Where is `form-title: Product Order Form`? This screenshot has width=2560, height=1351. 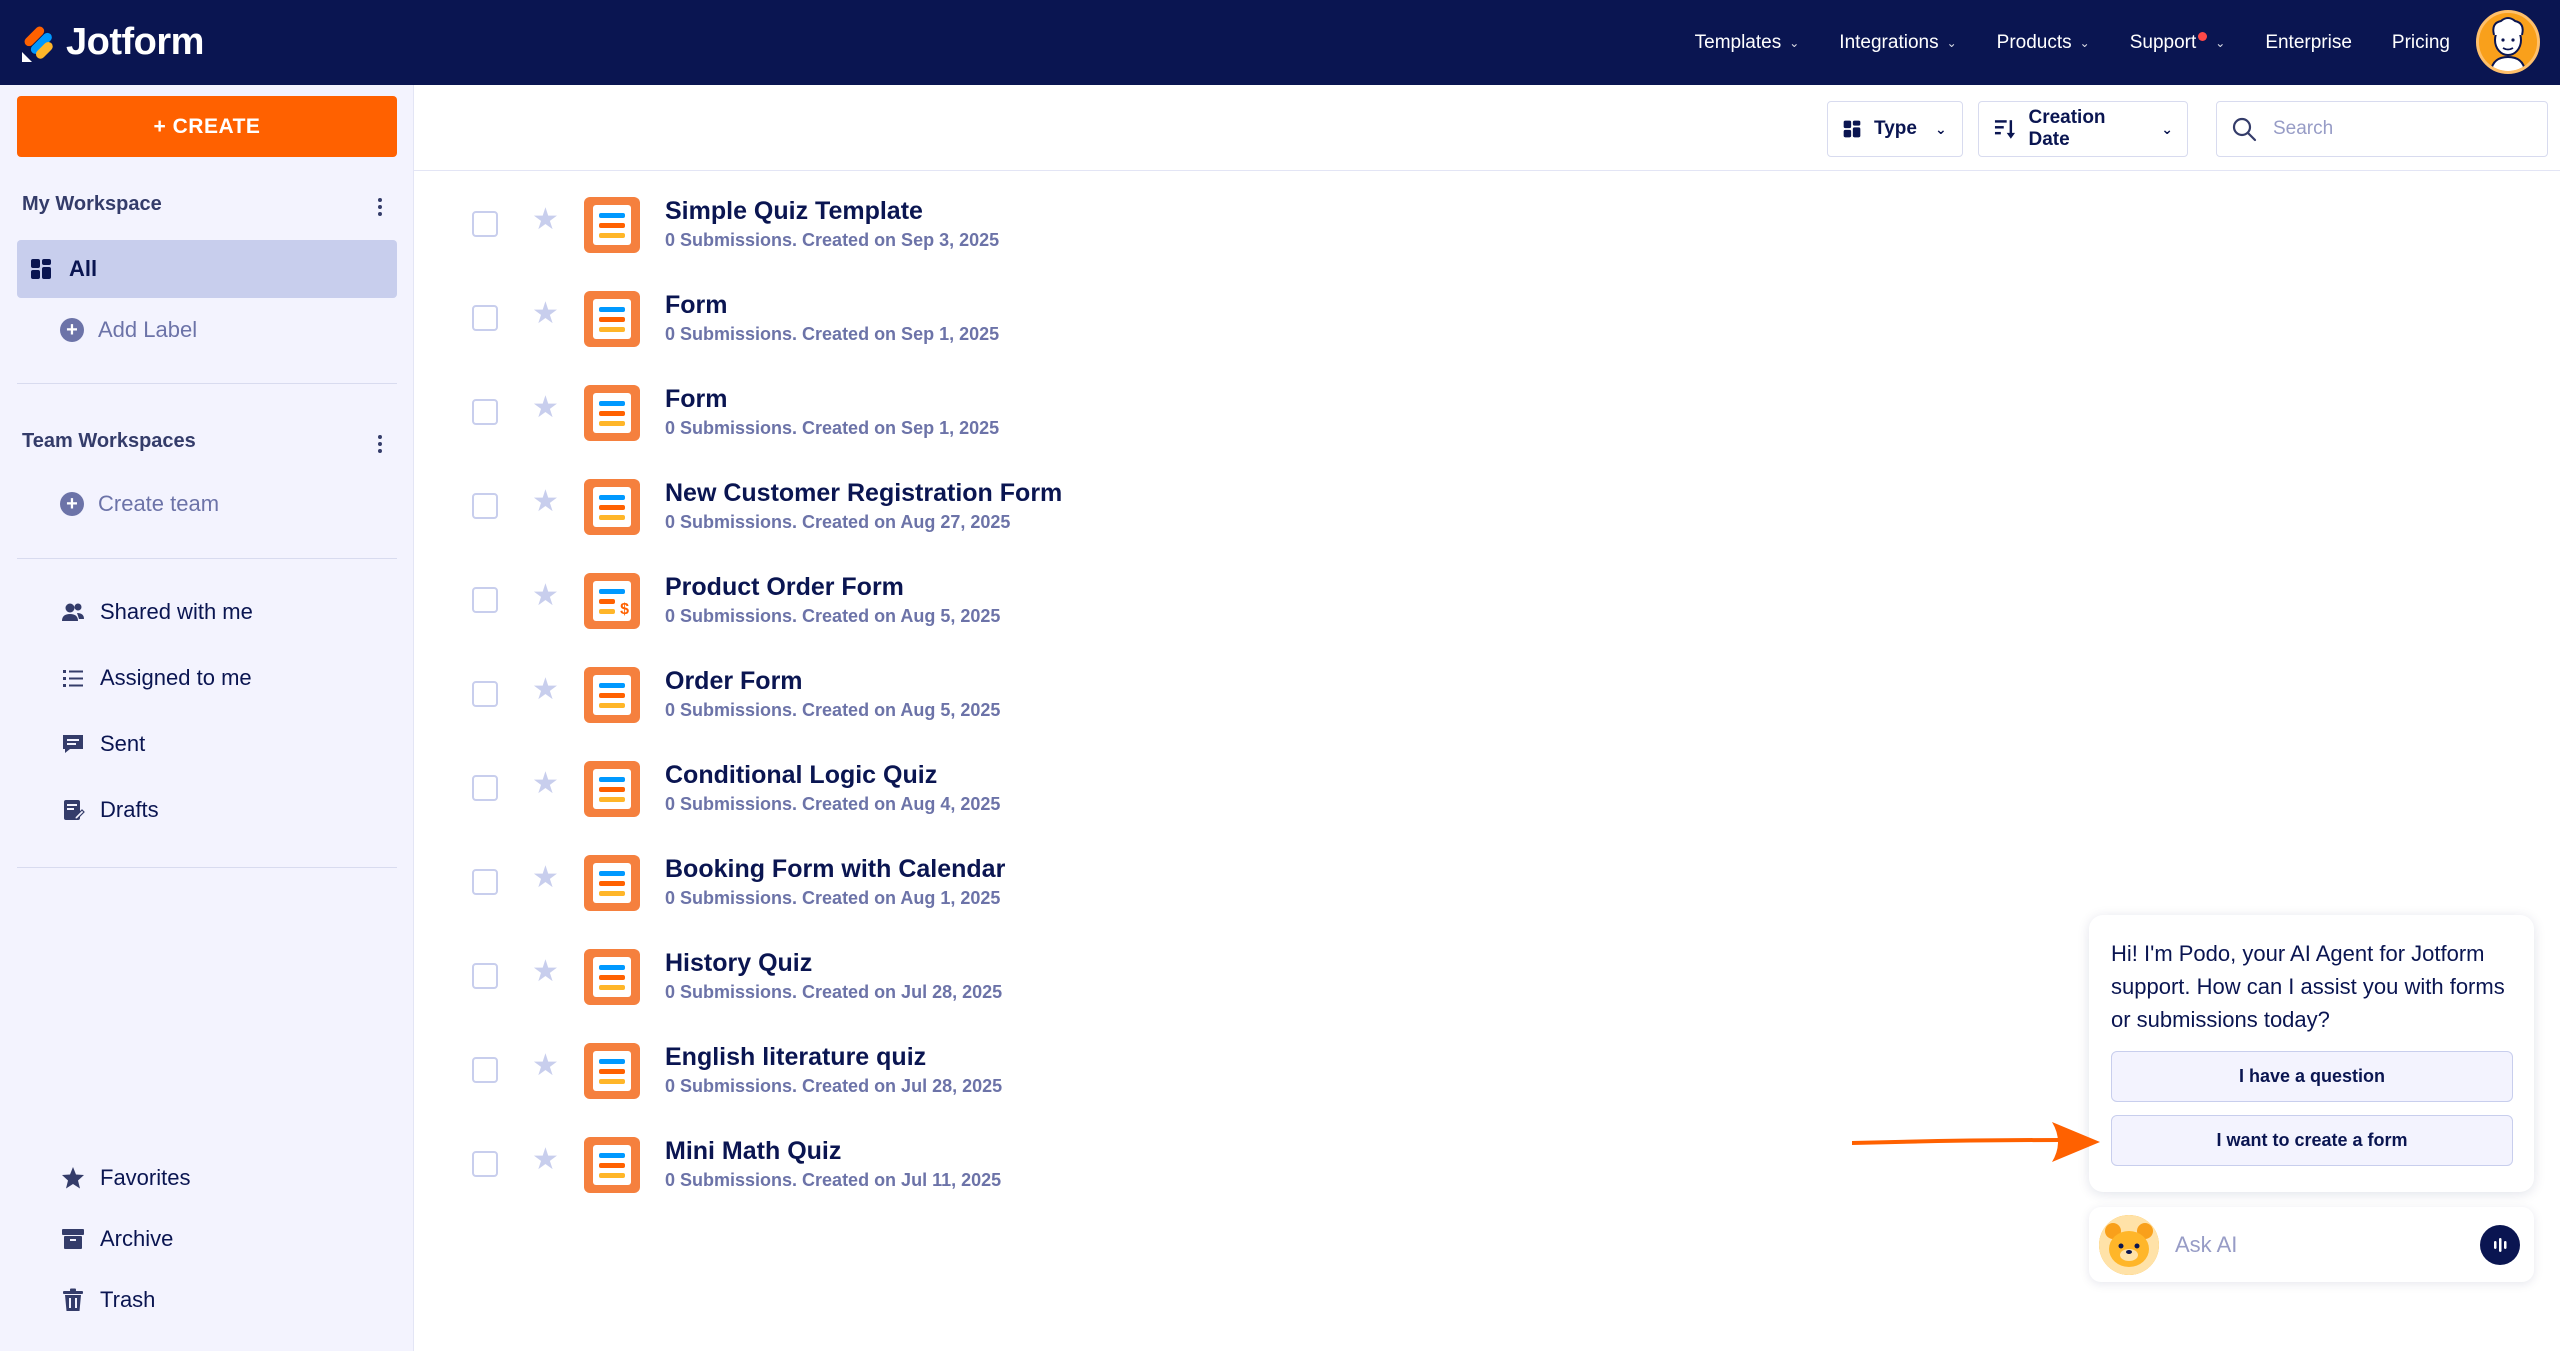 form-title: Product Order Form is located at coordinates (784, 587).